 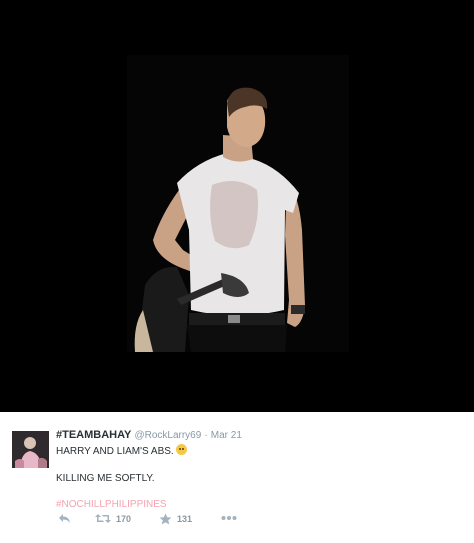 I want to click on timestamp: Mar 21, so click(x=226, y=435).